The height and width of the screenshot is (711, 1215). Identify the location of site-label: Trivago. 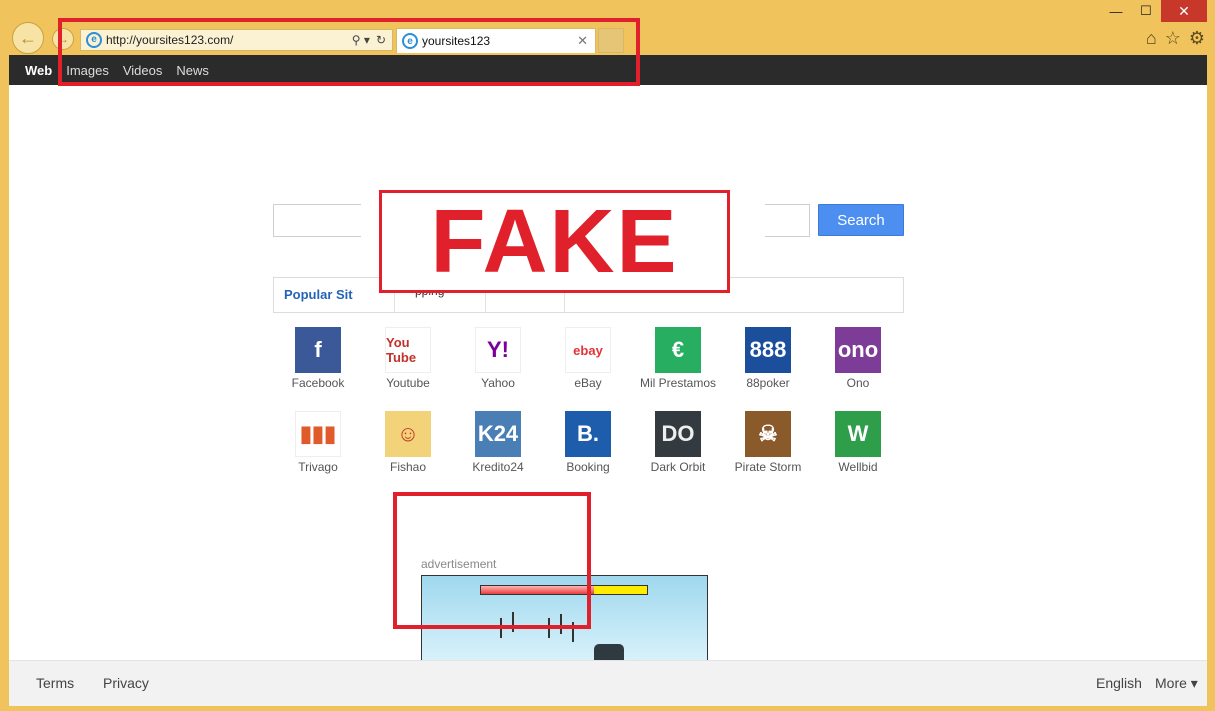
(318, 467).